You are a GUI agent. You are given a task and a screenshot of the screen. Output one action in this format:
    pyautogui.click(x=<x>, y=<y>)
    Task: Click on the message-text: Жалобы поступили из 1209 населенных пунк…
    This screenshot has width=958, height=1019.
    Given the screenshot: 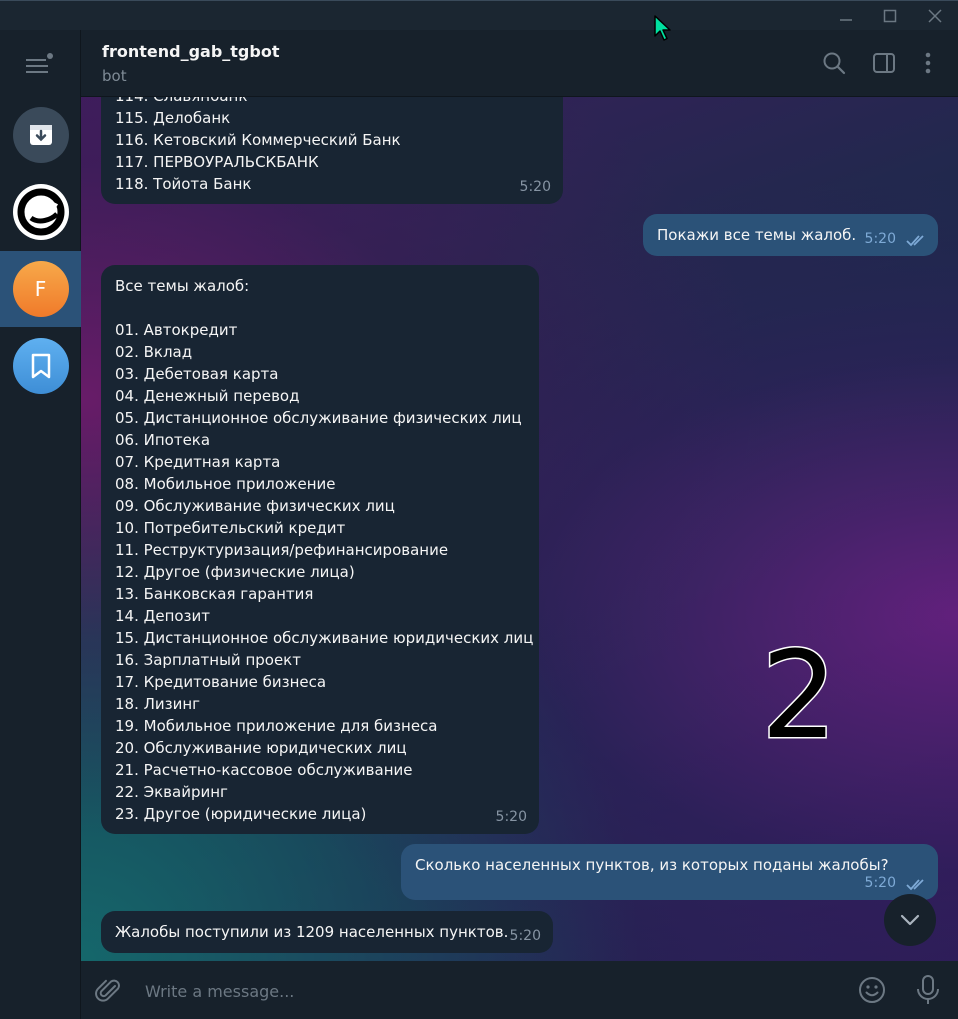 What is the action you would take?
    pyautogui.click(x=312, y=932)
    